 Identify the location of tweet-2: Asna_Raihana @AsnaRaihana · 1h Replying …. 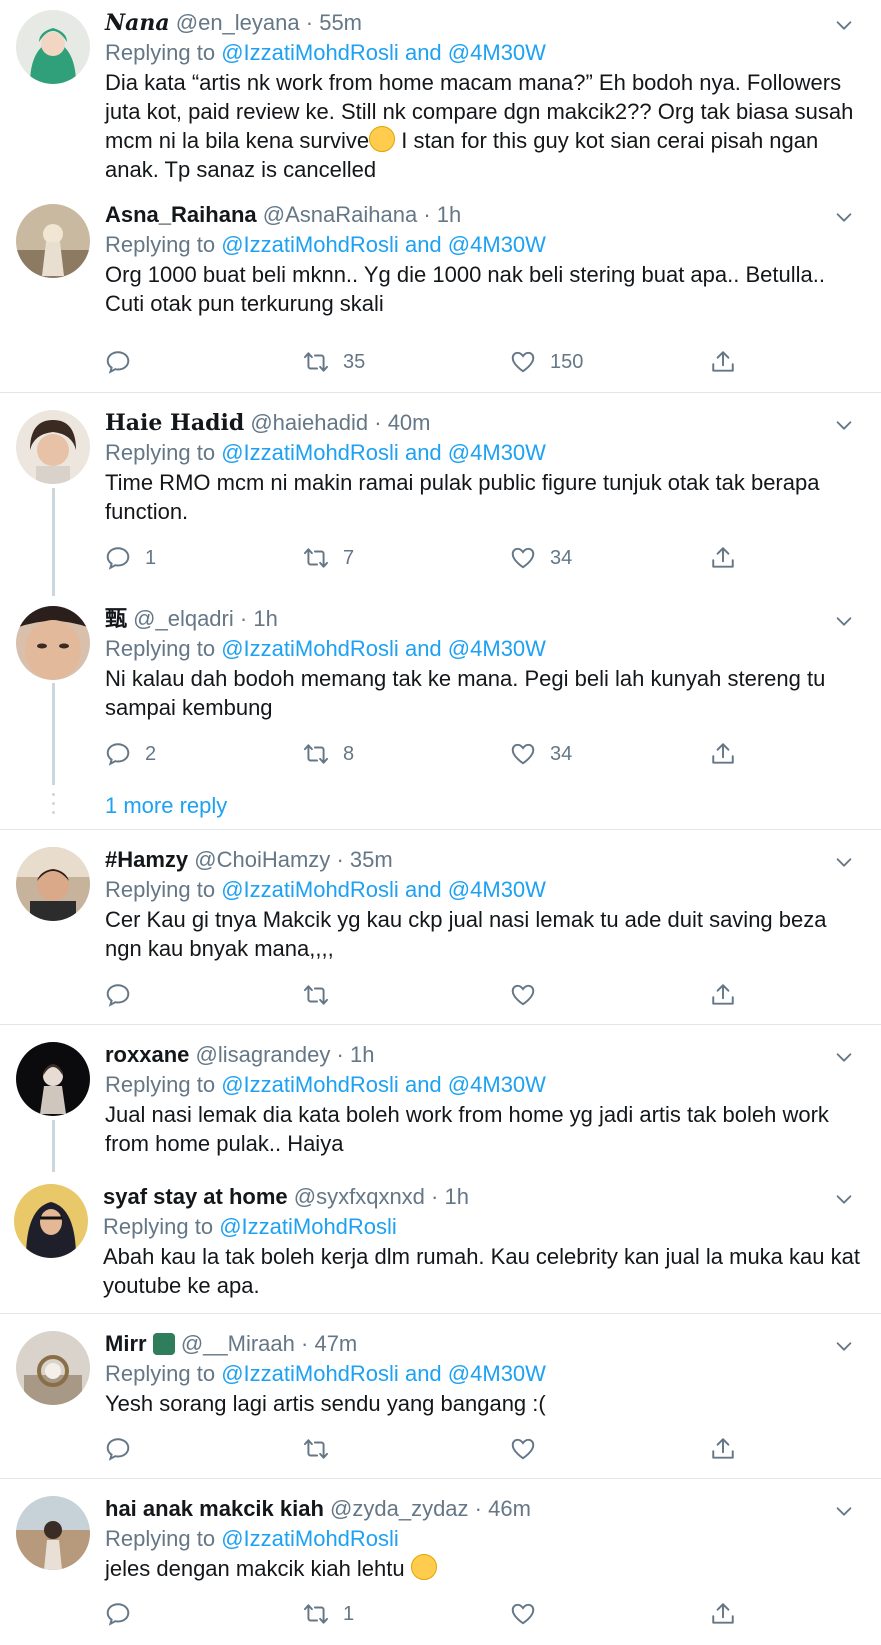
(440, 285).